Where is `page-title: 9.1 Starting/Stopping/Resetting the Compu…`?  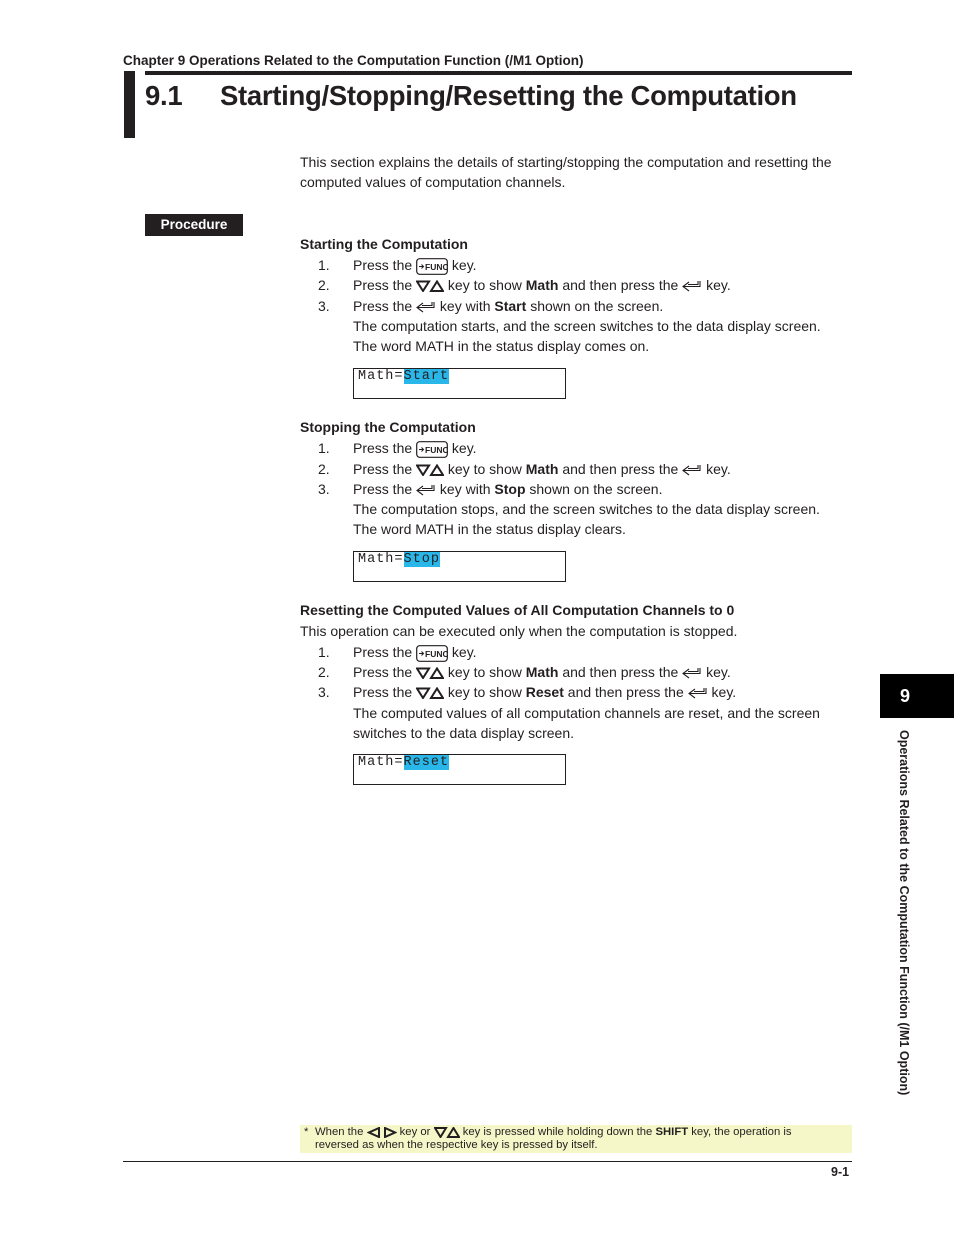 page-title: 9.1 Starting/Stopping/Resetting the Compu… is located at coordinates (471, 96).